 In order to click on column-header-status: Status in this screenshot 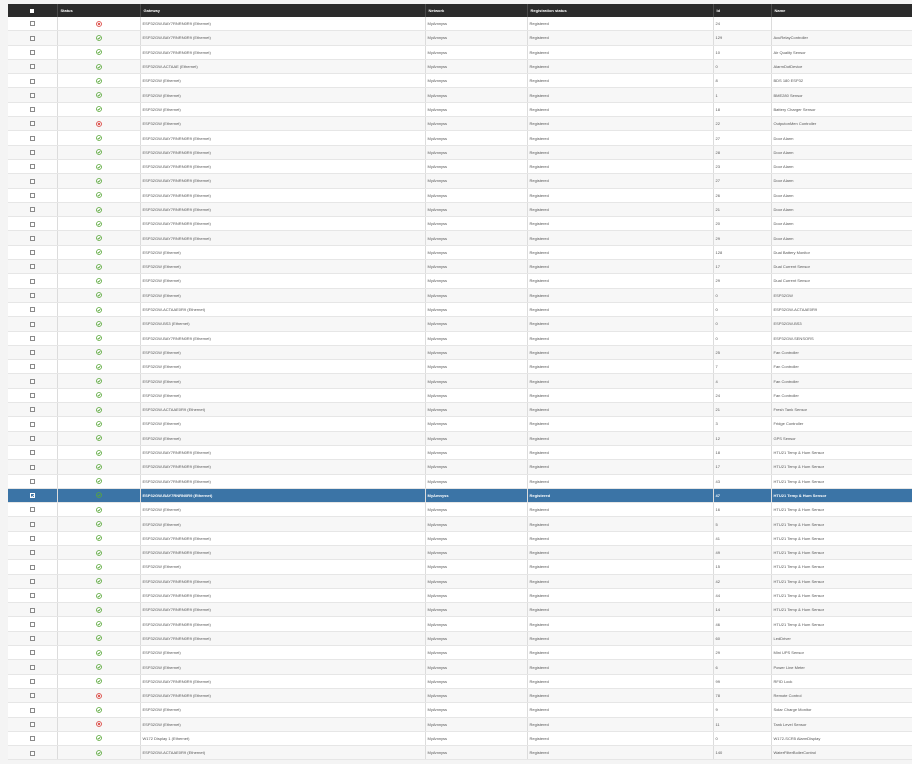, I will do `click(99, 10)`.